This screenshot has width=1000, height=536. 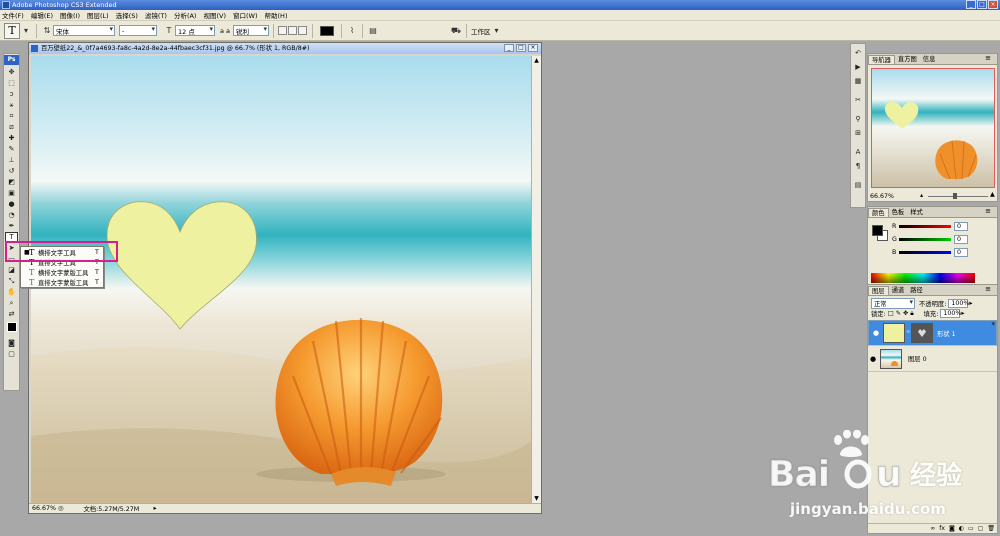 What do you see at coordinates (898, 313) in the screenshot?
I see `lock-image-icon: ✎` at bounding box center [898, 313].